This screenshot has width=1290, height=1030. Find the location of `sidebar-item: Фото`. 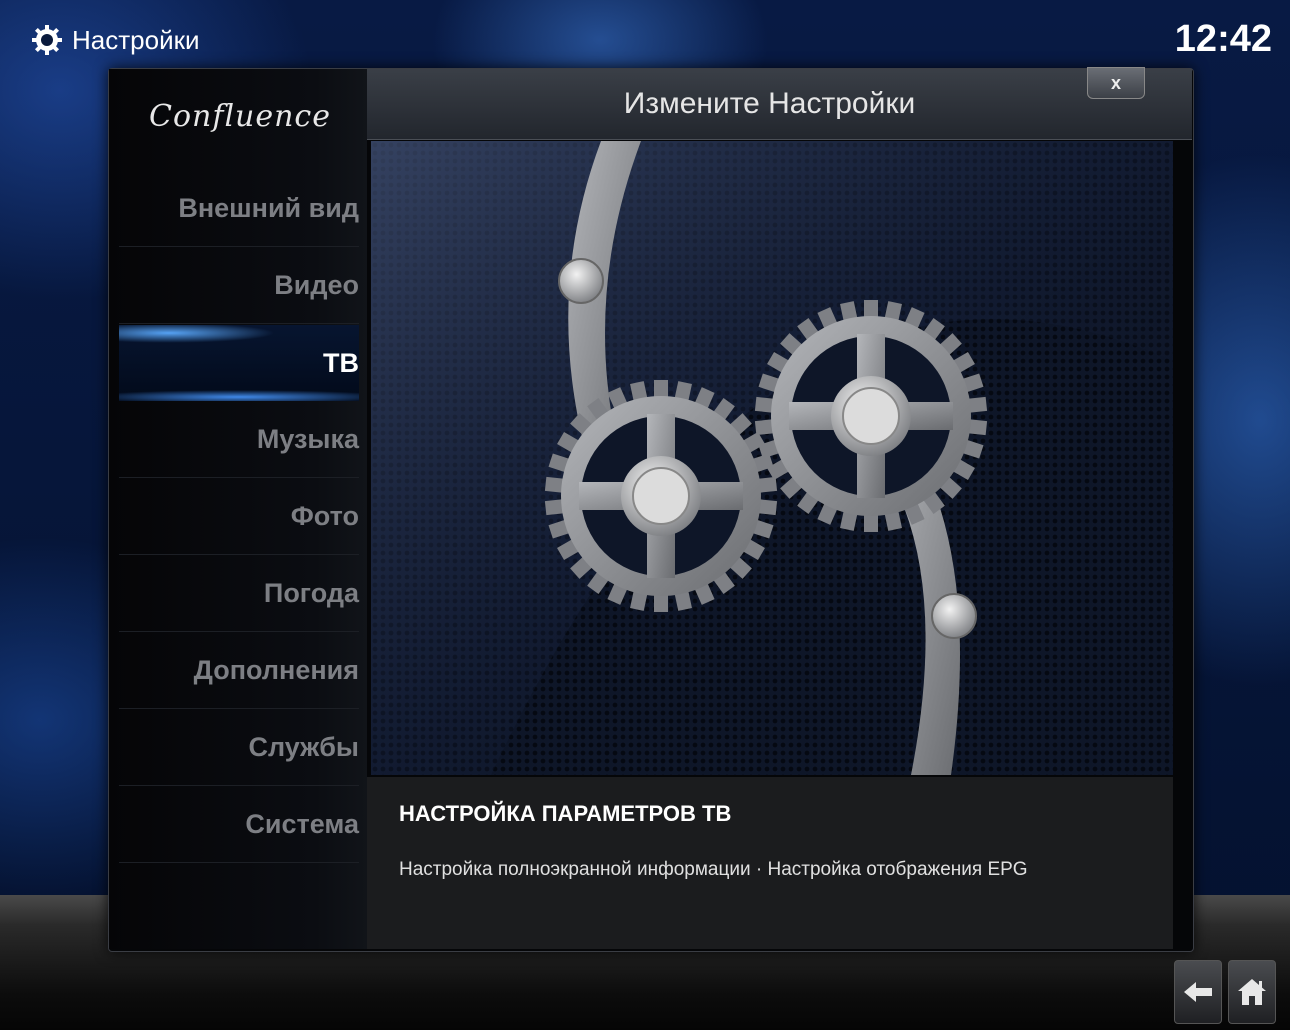

sidebar-item: Фото is located at coordinates (239, 517).